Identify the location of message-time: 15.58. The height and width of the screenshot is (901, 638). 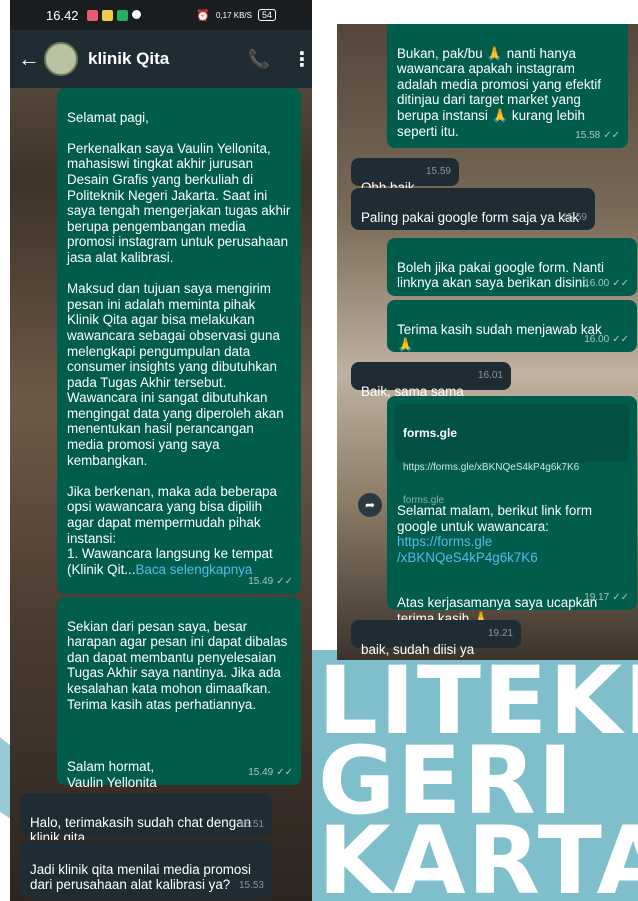
(588, 136).